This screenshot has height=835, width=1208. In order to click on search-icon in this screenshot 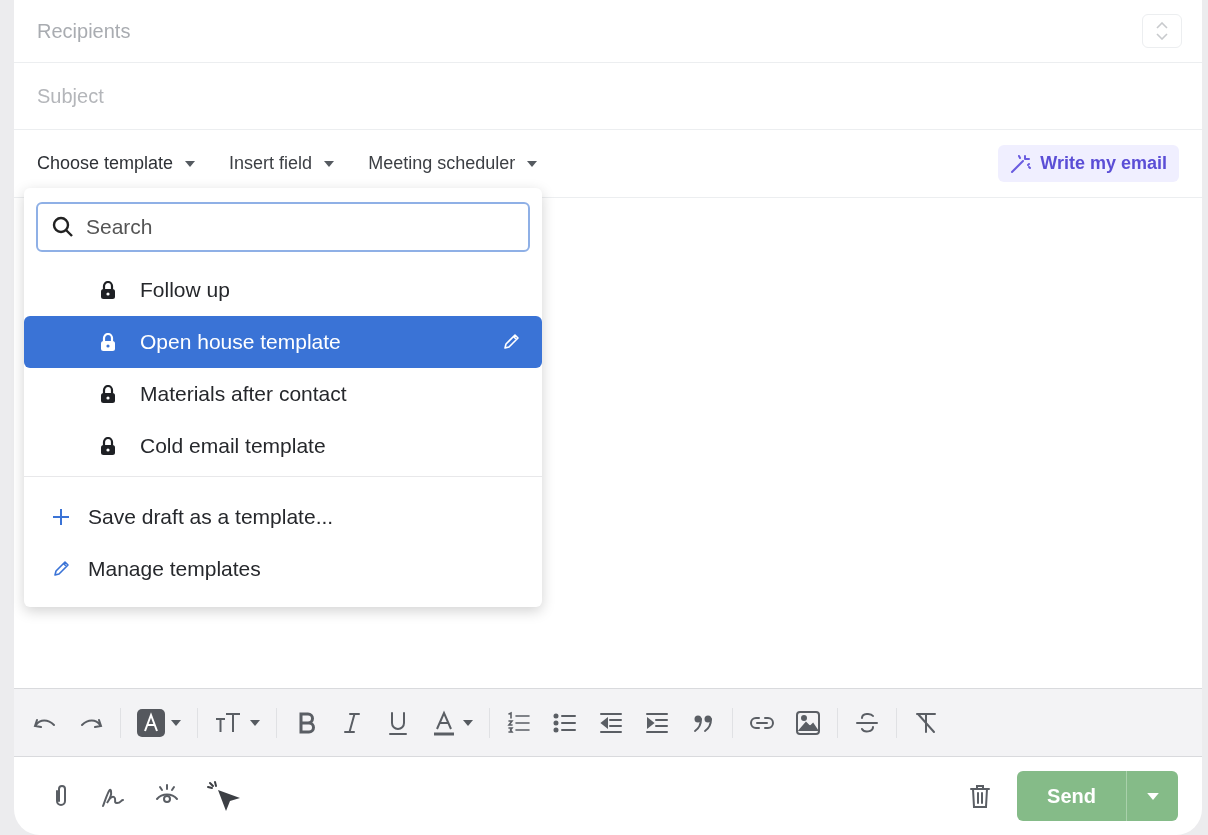, I will do `click(63, 227)`.